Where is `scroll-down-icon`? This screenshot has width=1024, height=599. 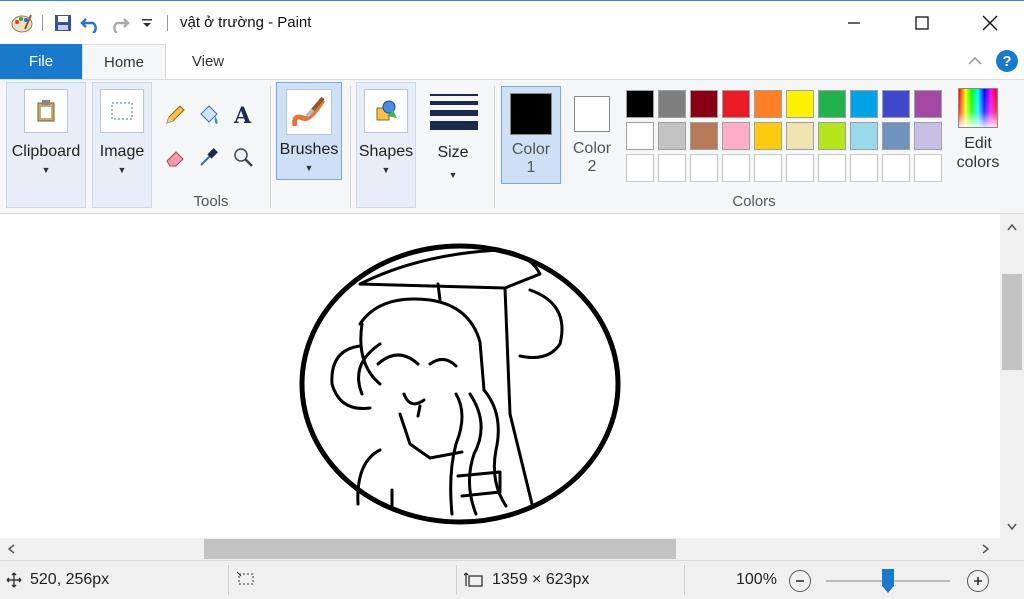
scroll-down-icon is located at coordinates (1012, 527).